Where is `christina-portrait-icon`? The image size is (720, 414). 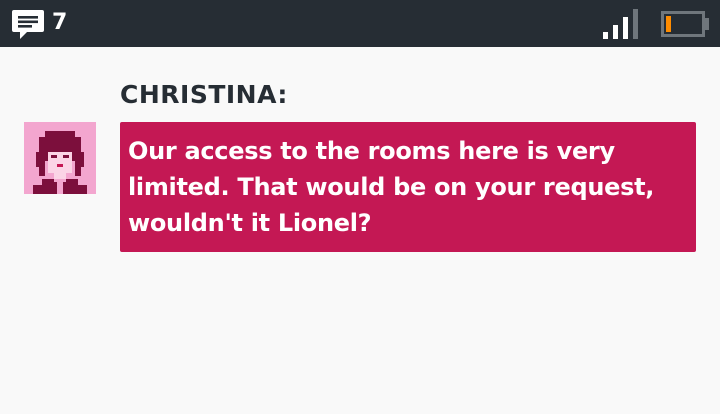
christina-portrait-icon is located at coordinates (60, 158).